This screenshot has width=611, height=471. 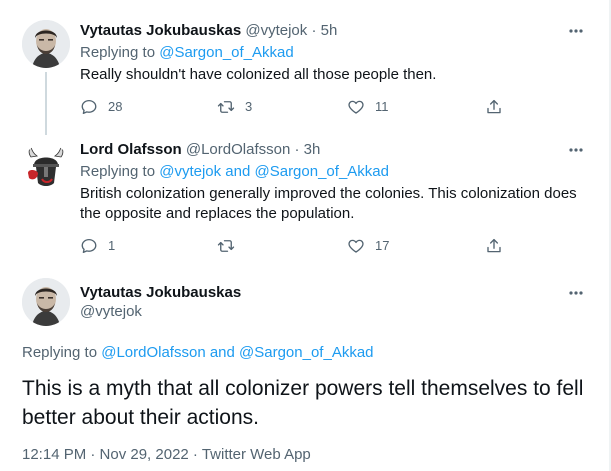 I want to click on replying-prefix: Replying to, so click(x=60, y=352).